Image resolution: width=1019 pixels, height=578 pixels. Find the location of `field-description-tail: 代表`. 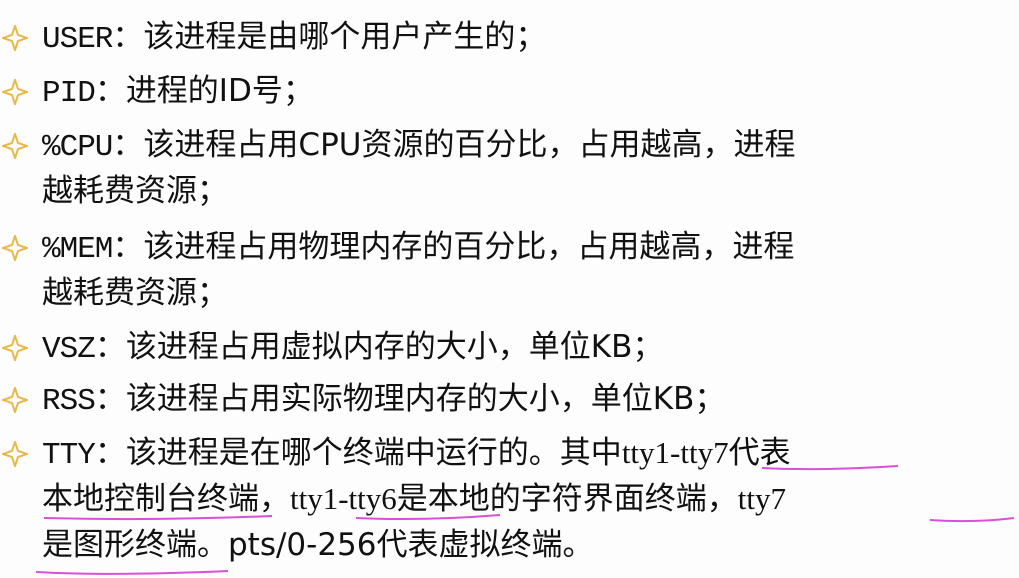

field-description-tail: 代表 is located at coordinates (759, 453).